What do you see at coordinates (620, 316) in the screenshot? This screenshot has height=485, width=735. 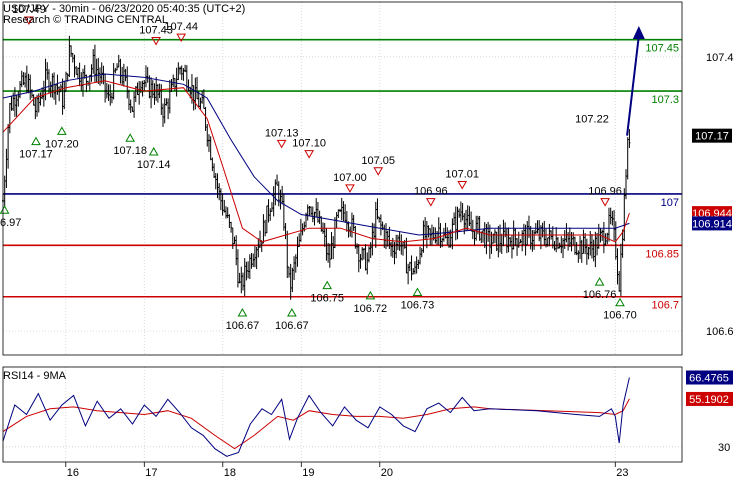 I see `marker-label: 106.70` at bounding box center [620, 316].